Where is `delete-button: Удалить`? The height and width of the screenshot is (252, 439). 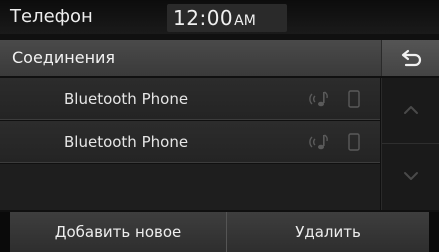 delete-button: Удалить is located at coordinates (328, 232).